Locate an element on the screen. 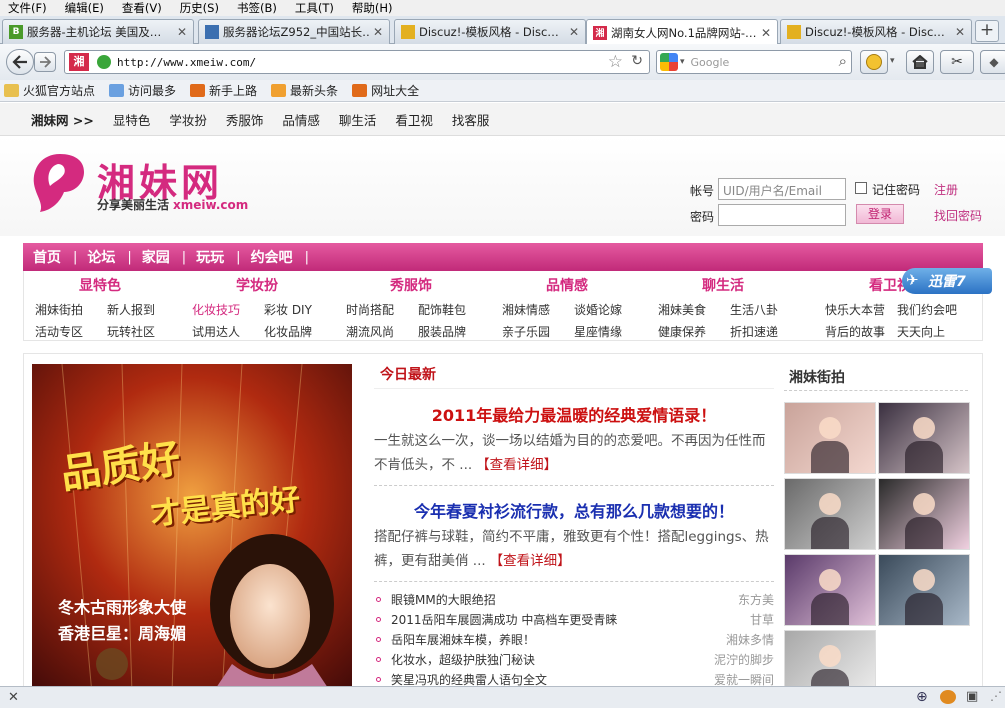  new-tab-button: + is located at coordinates (987, 31).